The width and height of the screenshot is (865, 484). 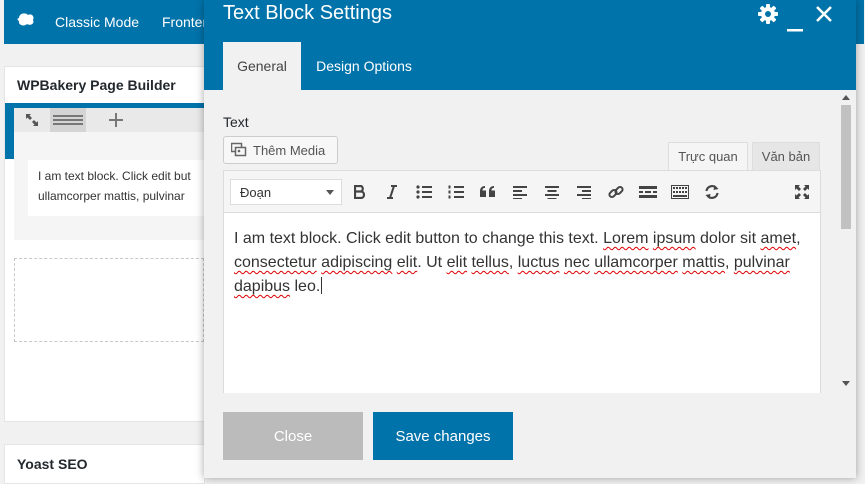 I want to click on modal-footer: Close Save changes, so click(x=530, y=435).